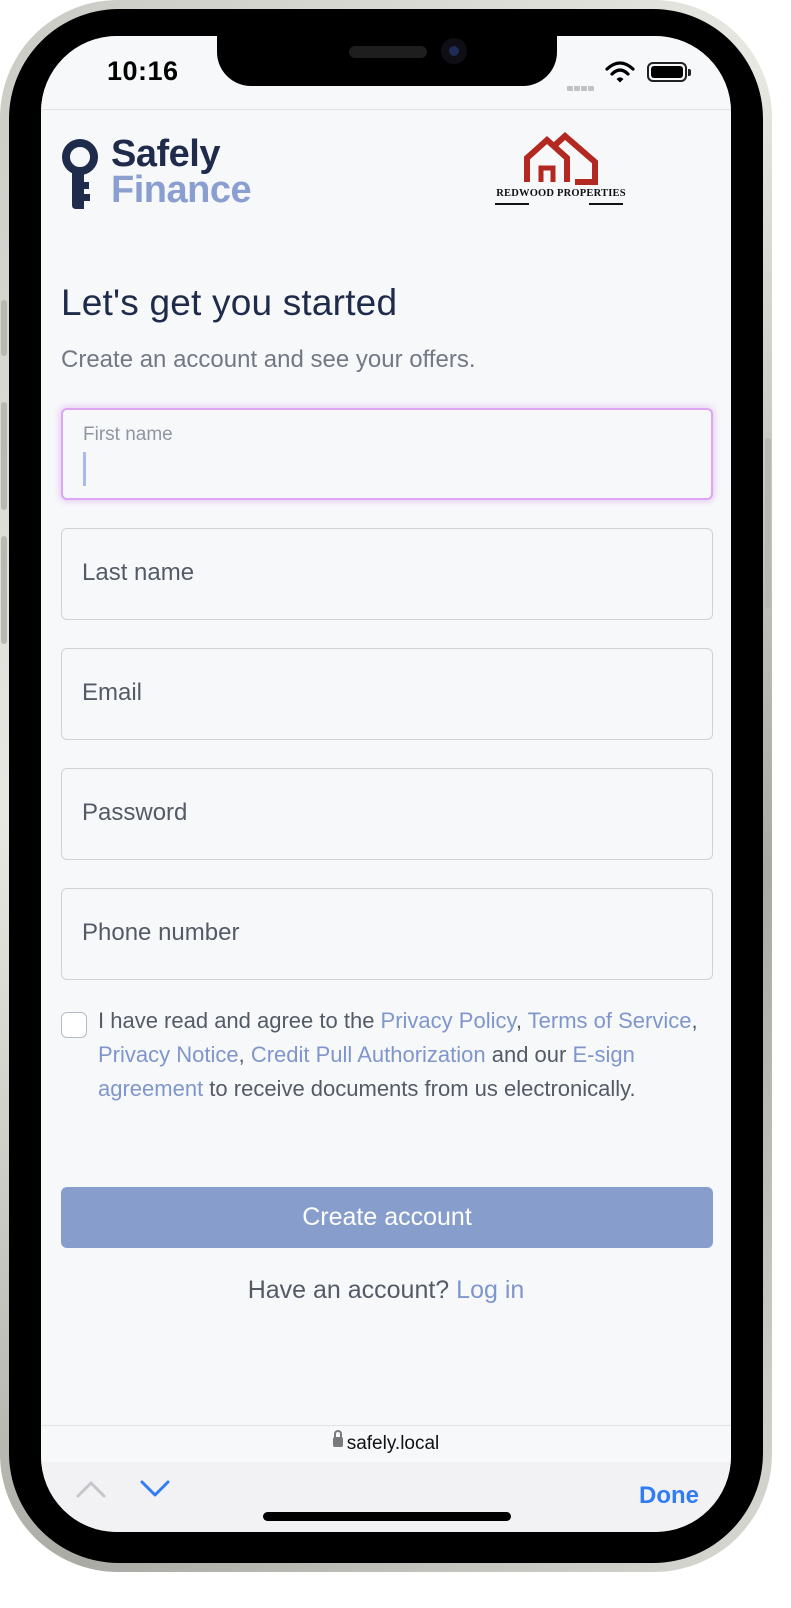 Image resolution: width=791 pixels, height=1608 pixels. What do you see at coordinates (244, 1054) in the screenshot?
I see `consent-comma-3: ,` at bounding box center [244, 1054].